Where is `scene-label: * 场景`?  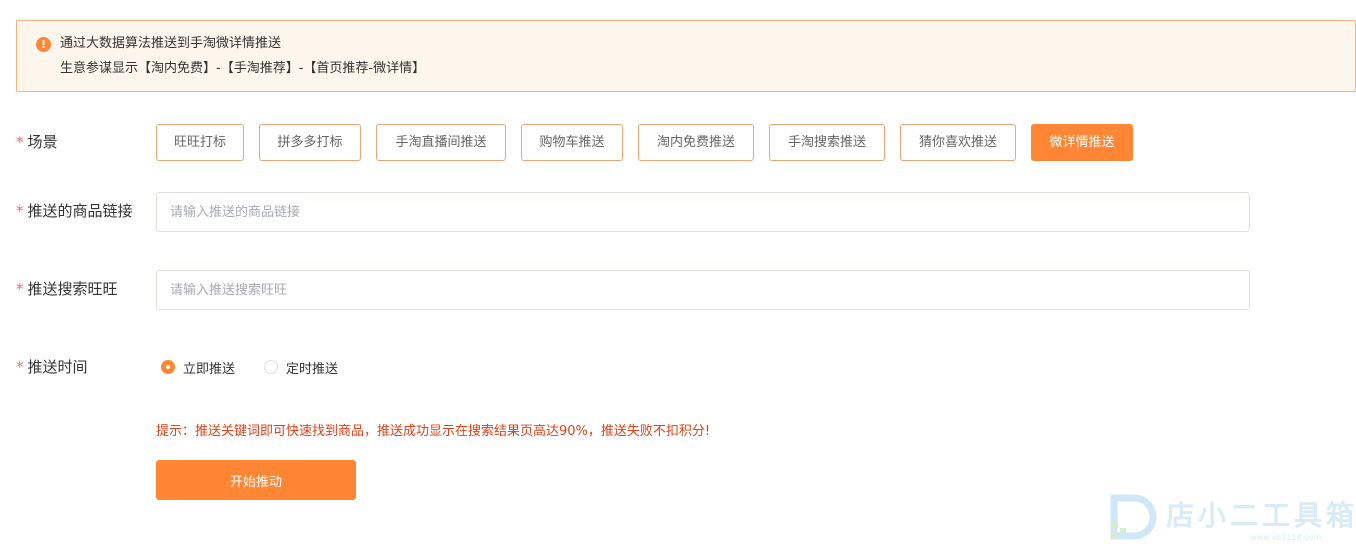 scene-label: * 场景 is located at coordinates (37, 142).